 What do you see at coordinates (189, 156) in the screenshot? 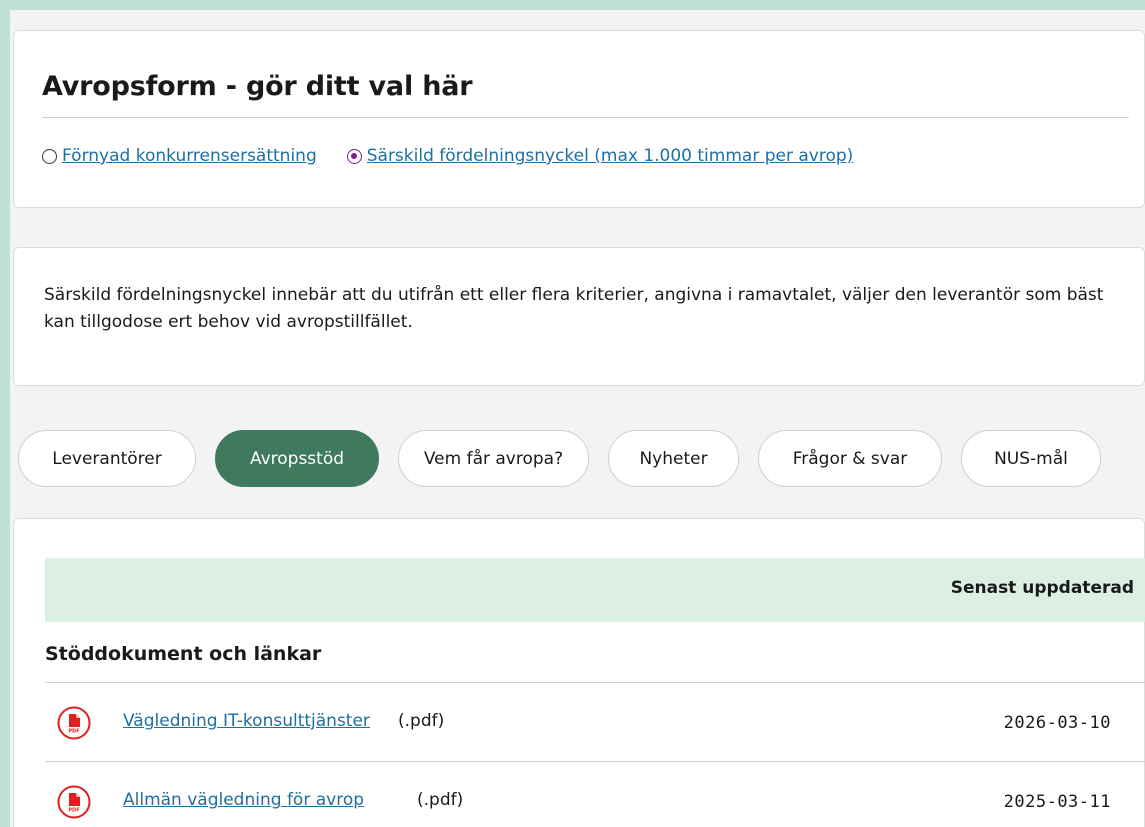
I see `radio-label-fornyad: Förnyad konkurrensersättning` at bounding box center [189, 156].